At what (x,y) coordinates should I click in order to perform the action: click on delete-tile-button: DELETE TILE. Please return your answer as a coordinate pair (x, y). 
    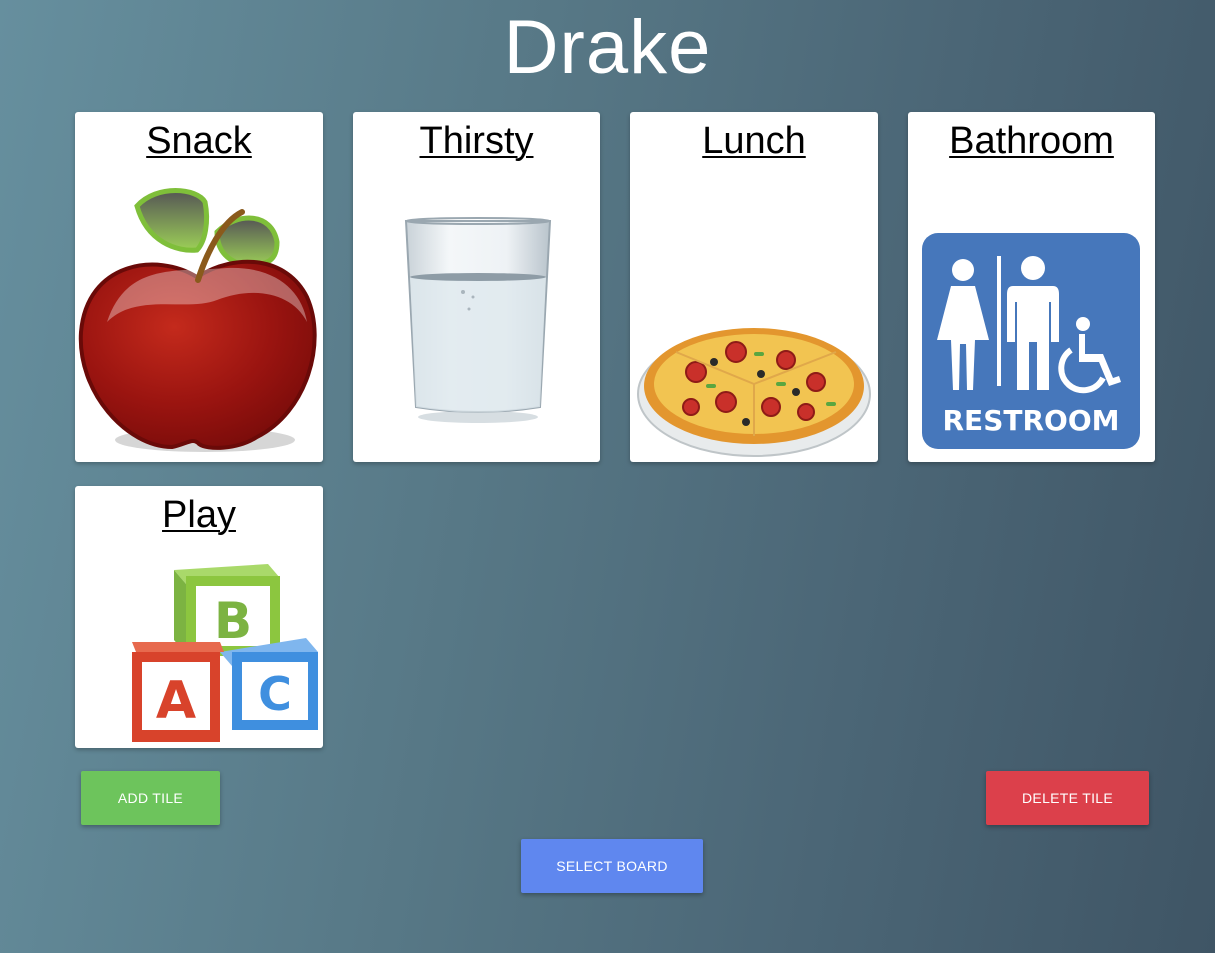
    Looking at the image, I should click on (1067, 798).